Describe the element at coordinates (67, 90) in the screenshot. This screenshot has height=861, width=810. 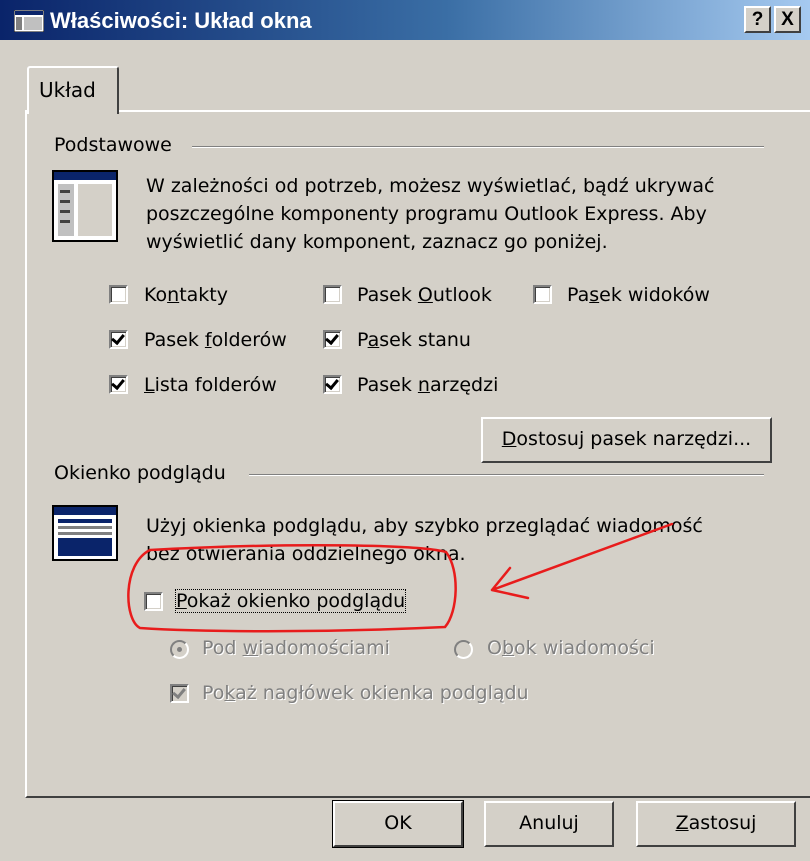
I see `tab-layout-label: Układ` at that location.